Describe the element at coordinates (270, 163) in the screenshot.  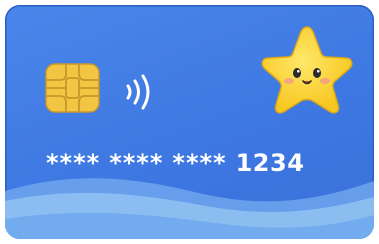
I see `card-number-last-four: 1234` at that location.